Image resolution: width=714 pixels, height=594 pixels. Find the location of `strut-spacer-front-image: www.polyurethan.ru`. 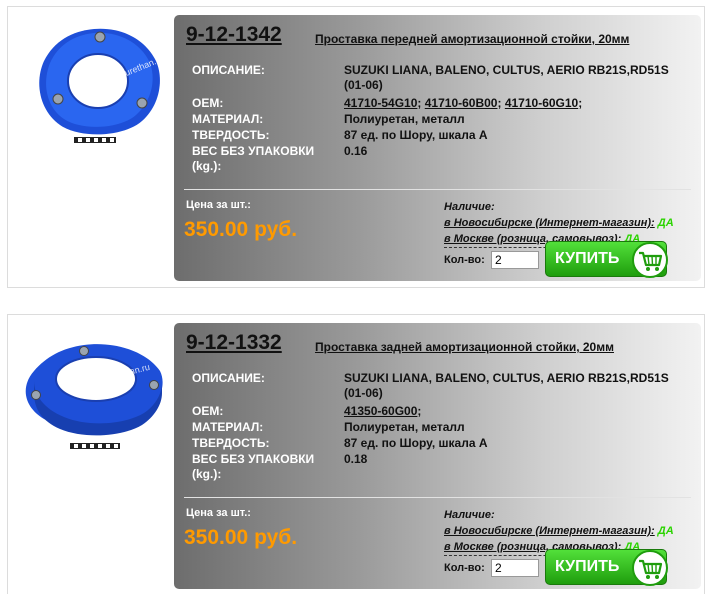

strut-spacer-front-image: www.polyurethan.ru is located at coordinates (102, 85).